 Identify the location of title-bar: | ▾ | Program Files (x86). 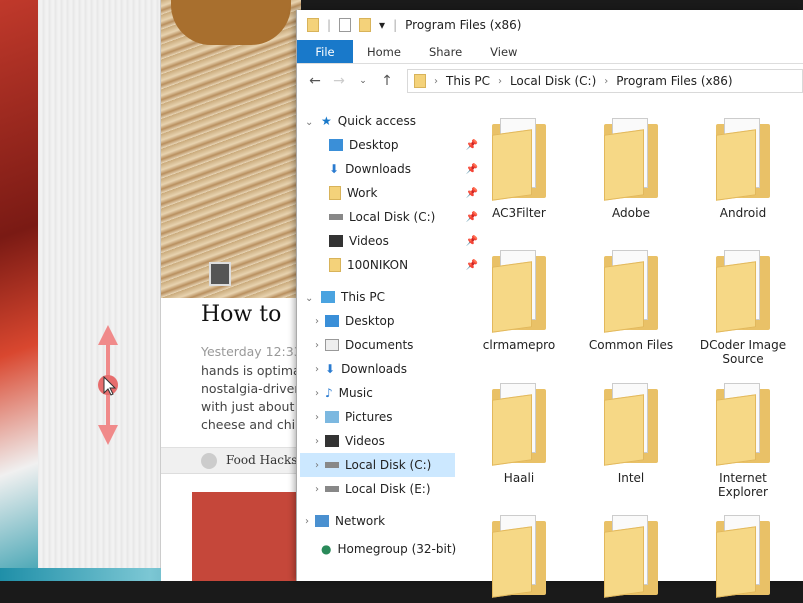
(550, 25).